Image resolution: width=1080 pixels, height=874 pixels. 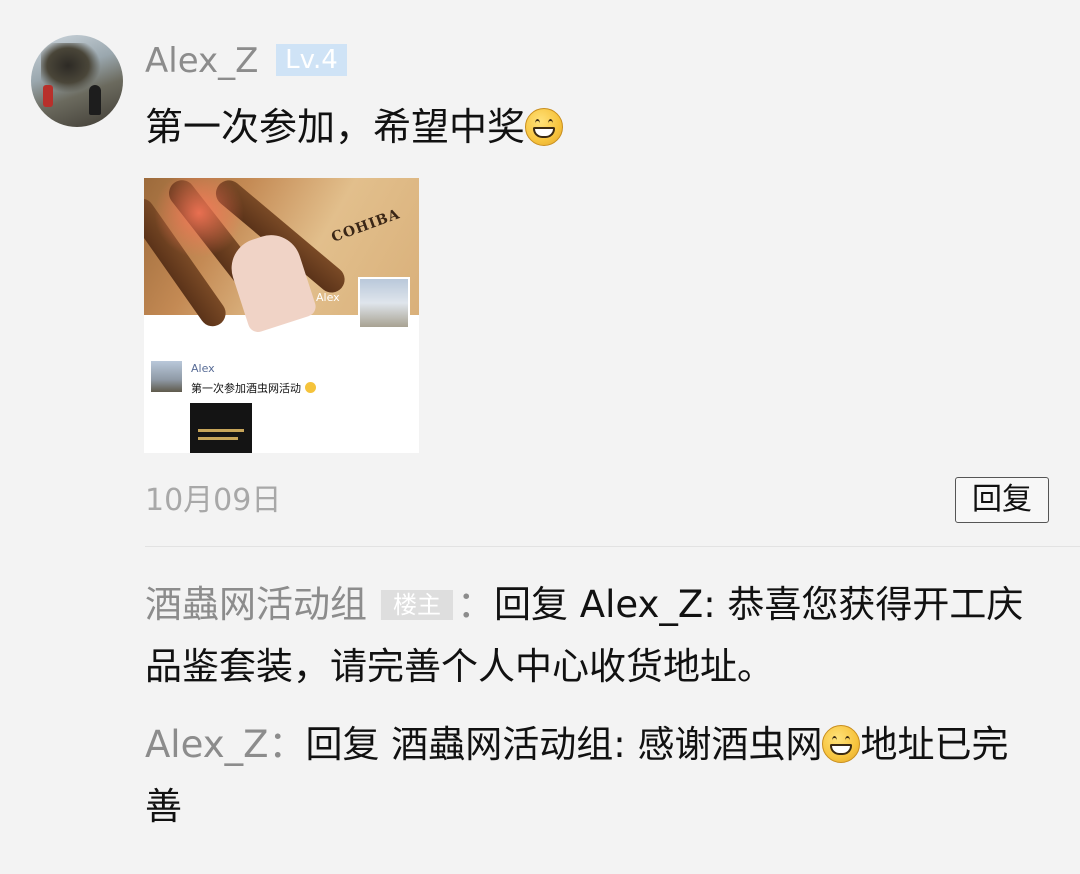 What do you see at coordinates (256, 604) in the screenshot?
I see `comment-author: 酒蟲网活动组` at bounding box center [256, 604].